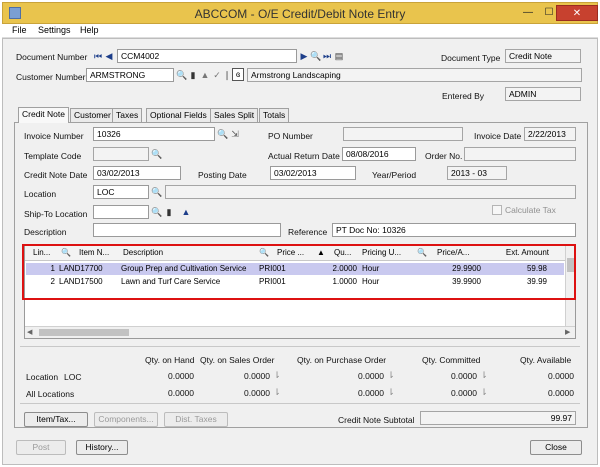 Image resolution: width=600 pixels, height=467 pixels. What do you see at coordinates (570, 286) in the screenshot?
I see `vertical-scrollbar` at bounding box center [570, 286].